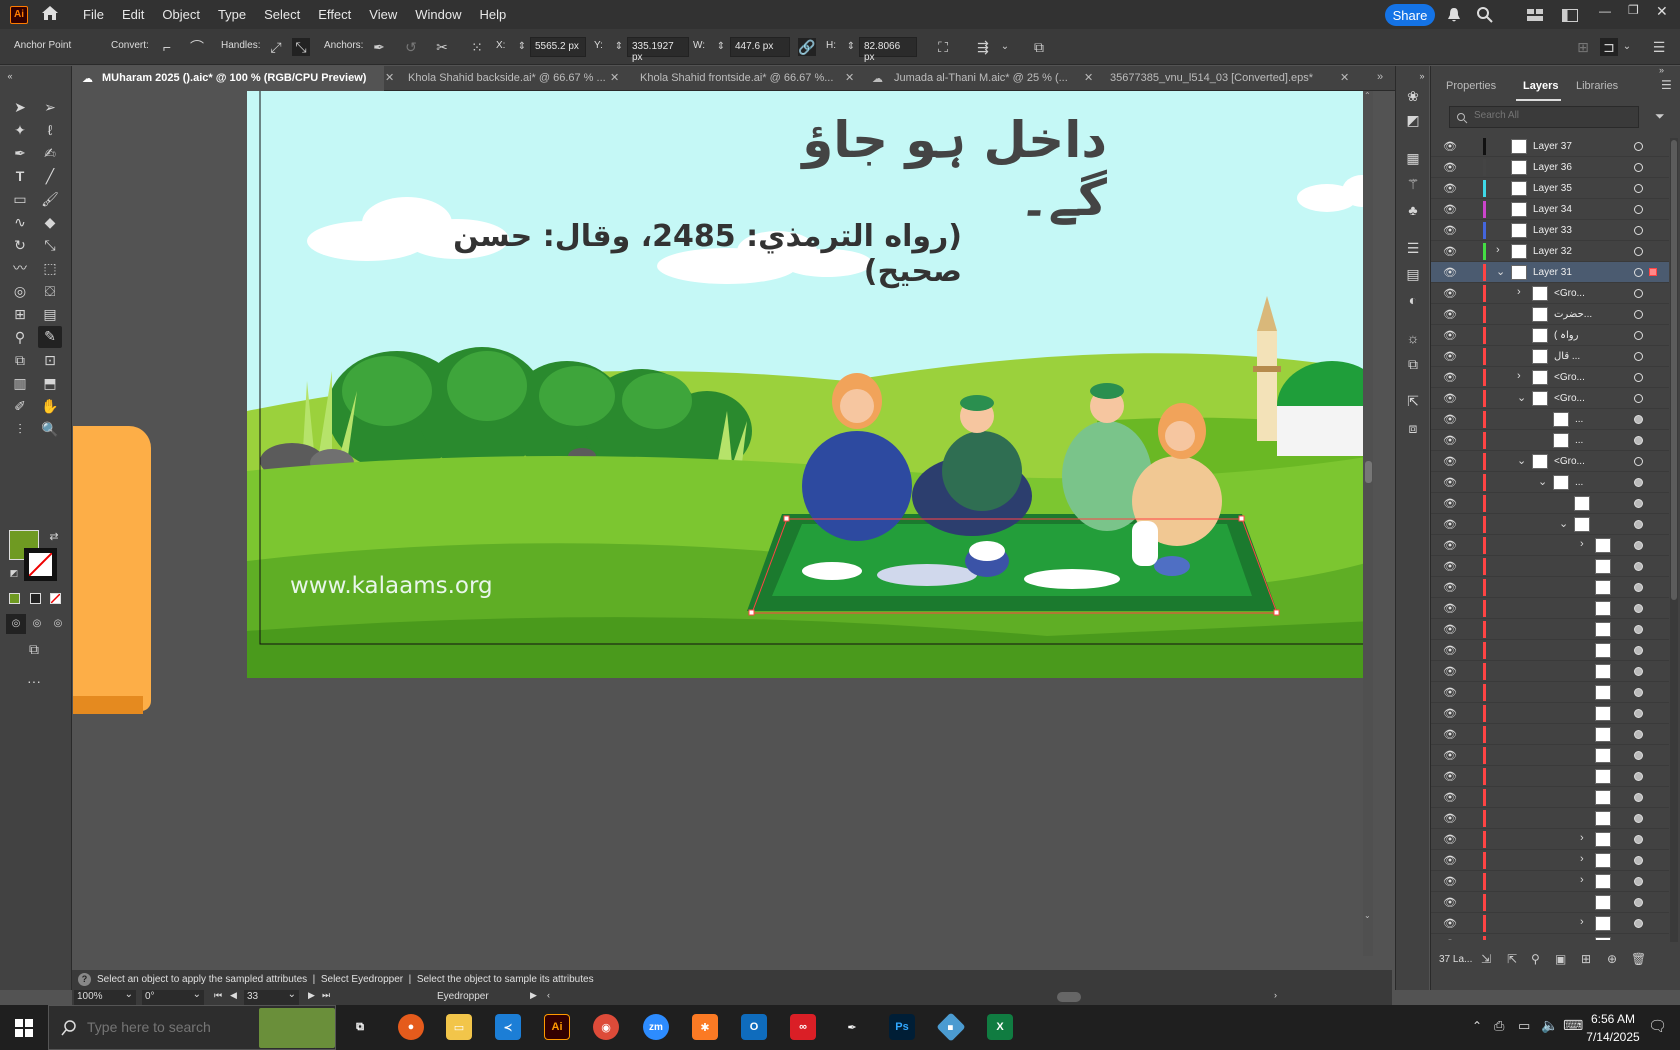 This screenshot has width=1680, height=1050. I want to click on offcanvas-orange-shape, so click(112, 568).